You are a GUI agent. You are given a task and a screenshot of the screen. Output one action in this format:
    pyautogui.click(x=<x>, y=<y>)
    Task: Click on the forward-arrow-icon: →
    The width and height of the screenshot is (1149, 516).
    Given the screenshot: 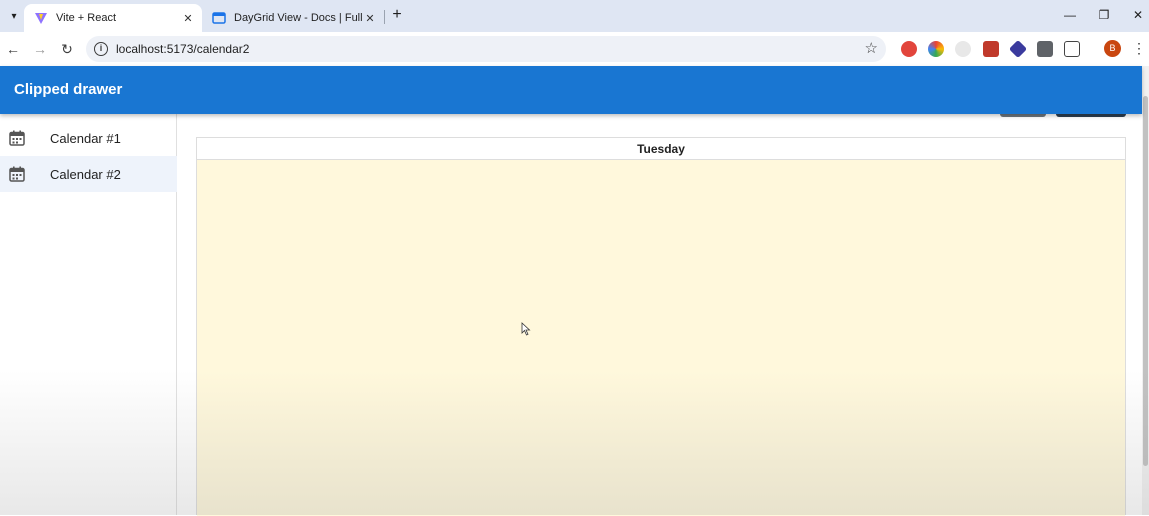 What is the action you would take?
    pyautogui.click(x=40, y=49)
    